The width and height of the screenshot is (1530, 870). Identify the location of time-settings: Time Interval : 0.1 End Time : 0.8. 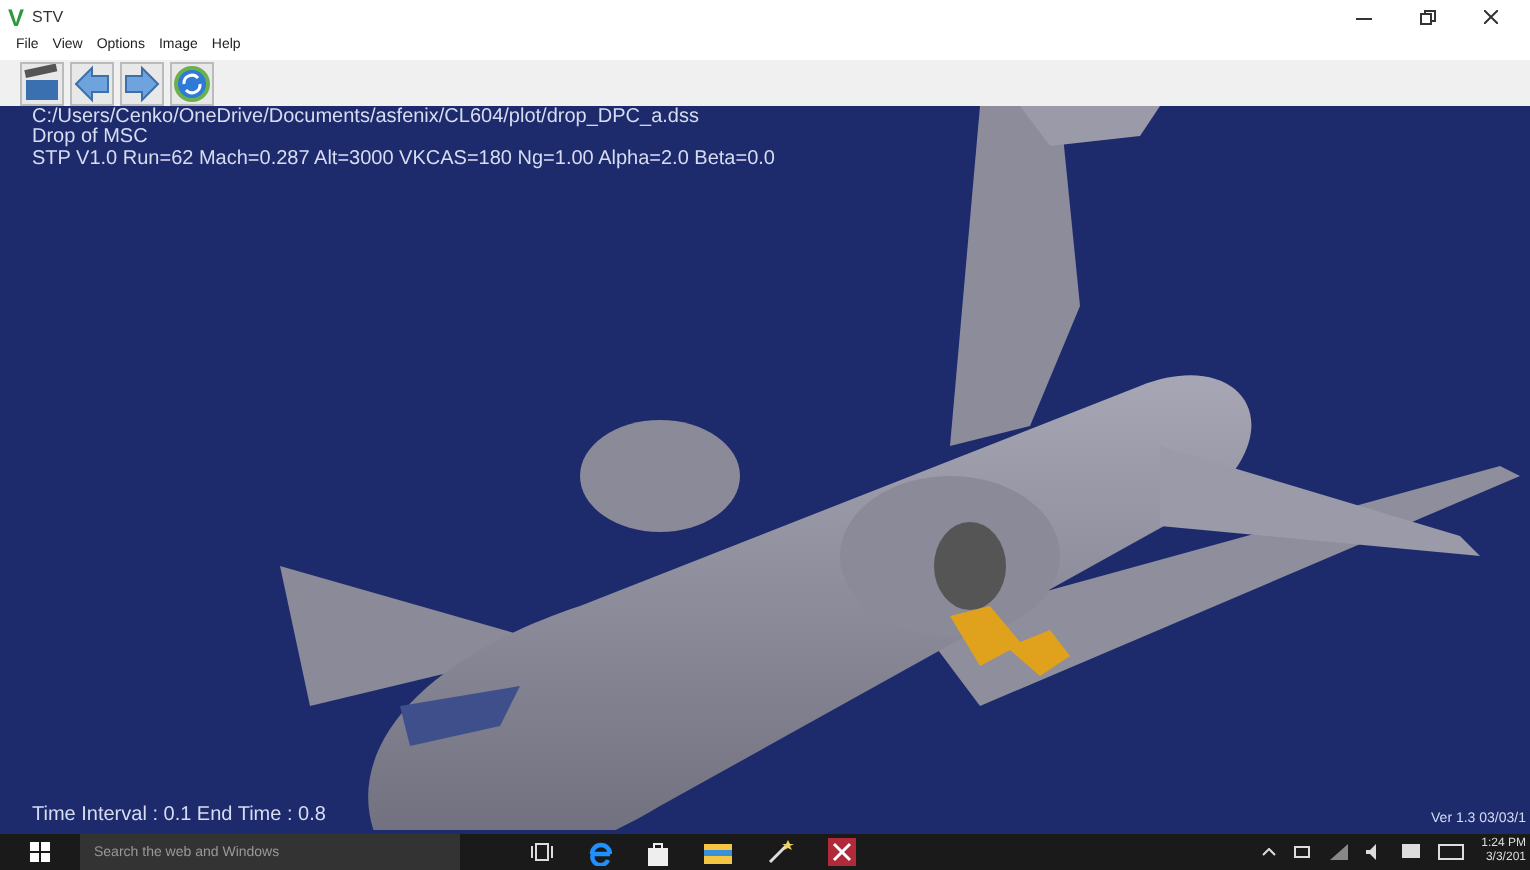
(179, 816).